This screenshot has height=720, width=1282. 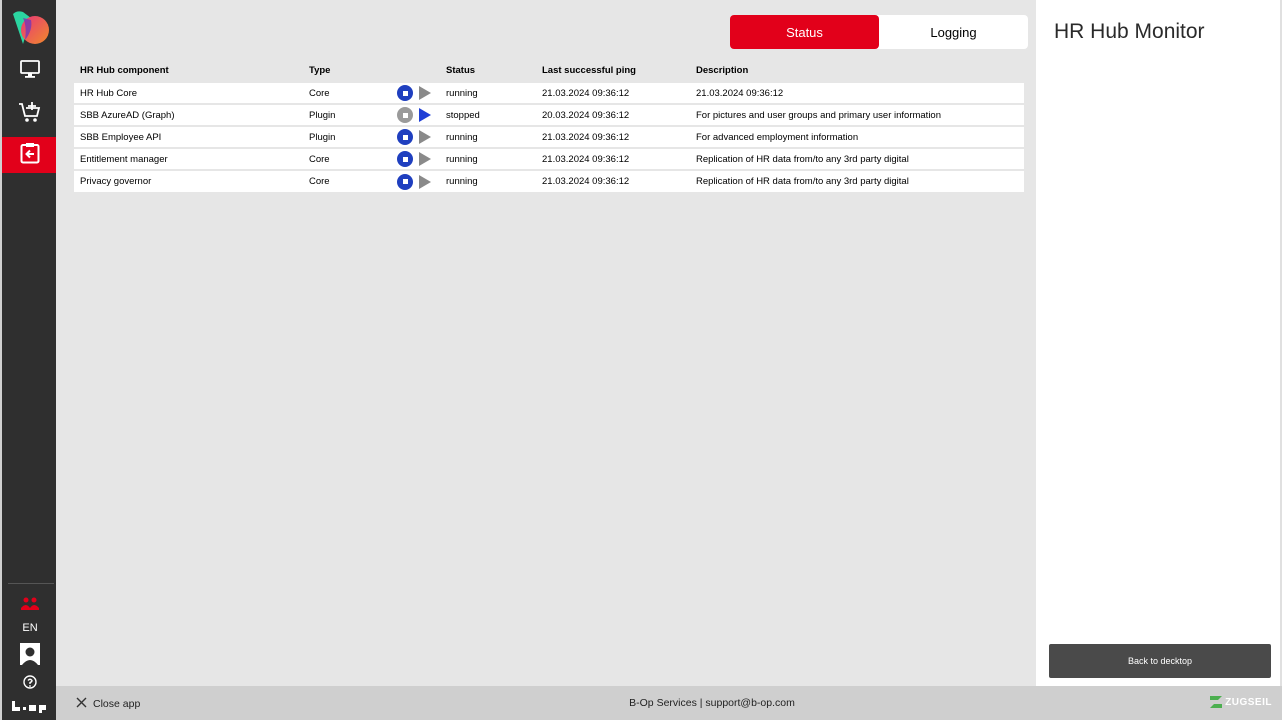 What do you see at coordinates (1129, 31) in the screenshot?
I see `panel-title: HR Hub Monitor` at bounding box center [1129, 31].